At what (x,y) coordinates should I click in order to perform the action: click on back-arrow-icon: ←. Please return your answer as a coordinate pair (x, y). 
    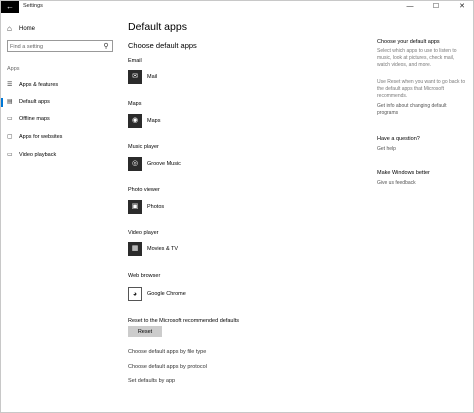
    Looking at the image, I should click on (10, 7).